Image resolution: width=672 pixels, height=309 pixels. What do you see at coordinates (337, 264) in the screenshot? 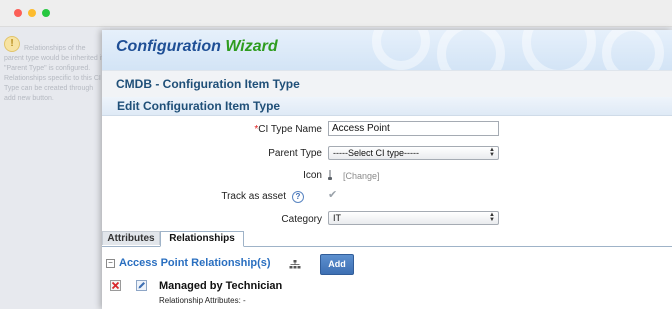
I see `add-relationship-button: Add` at bounding box center [337, 264].